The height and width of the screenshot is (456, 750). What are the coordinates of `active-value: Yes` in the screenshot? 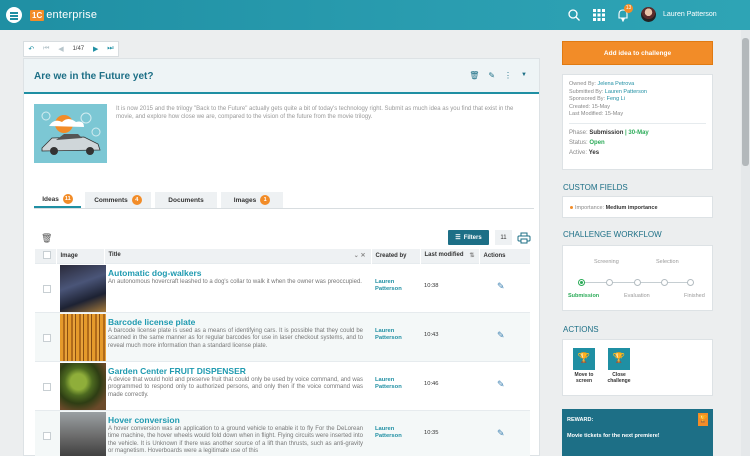 It's located at (594, 152).